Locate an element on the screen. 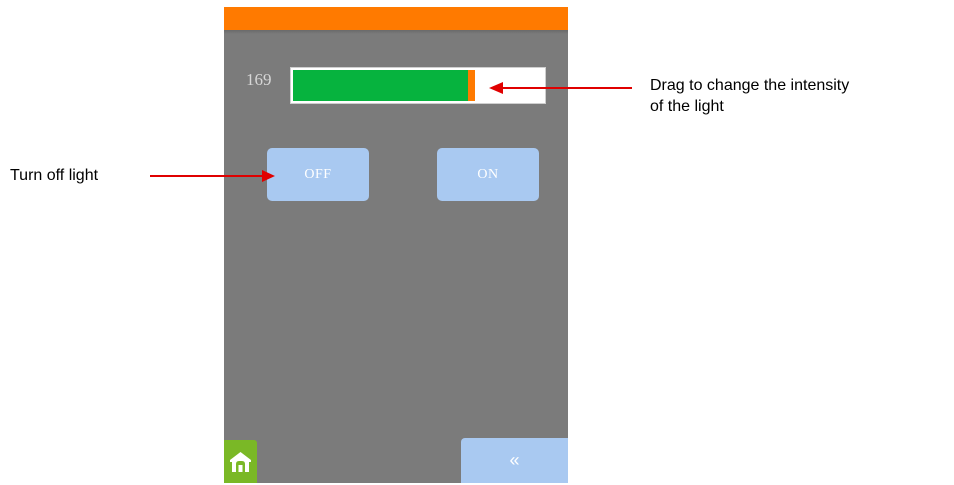 The image size is (954, 485). annotation-arrows is located at coordinates (391, 132).